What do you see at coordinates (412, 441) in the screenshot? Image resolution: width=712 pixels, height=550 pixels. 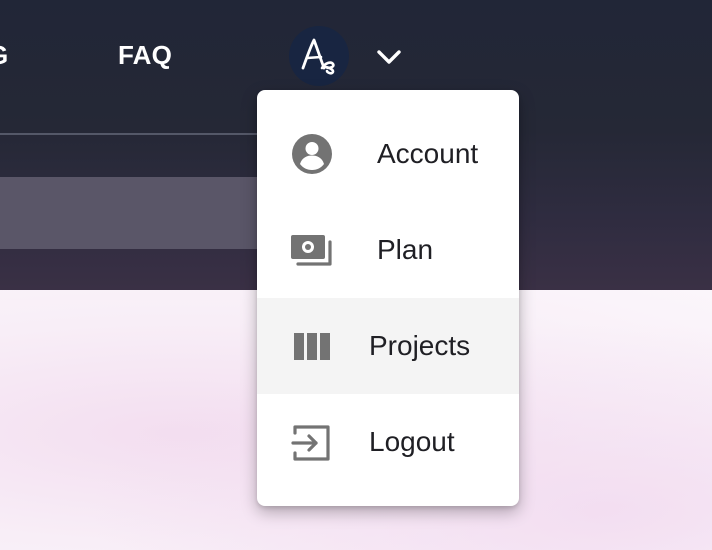 I see `menu-item-label: Logout` at bounding box center [412, 441].